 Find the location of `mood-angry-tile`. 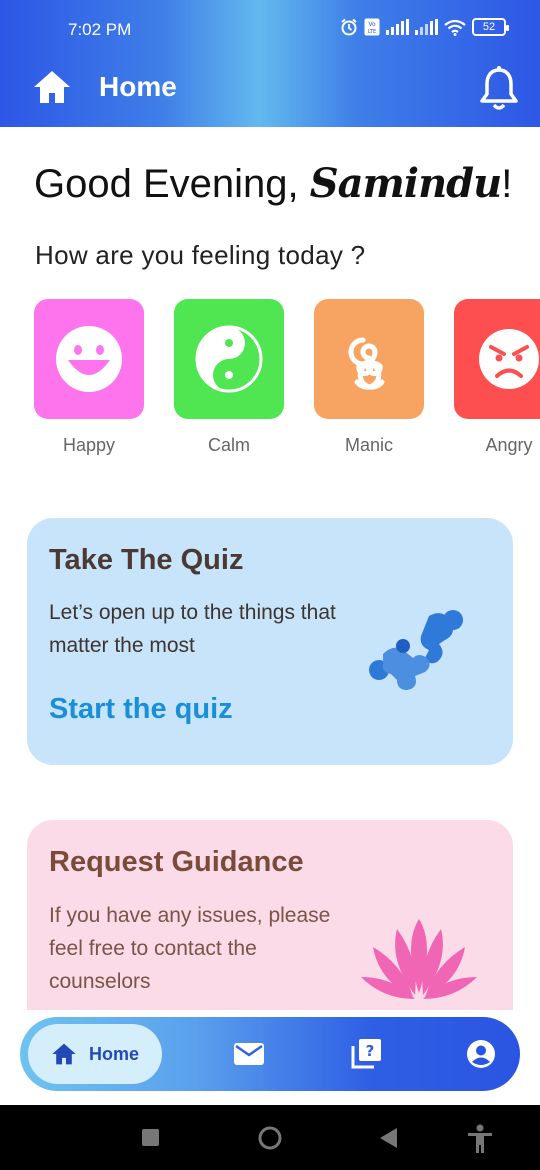

mood-angry-tile is located at coordinates (497, 359).